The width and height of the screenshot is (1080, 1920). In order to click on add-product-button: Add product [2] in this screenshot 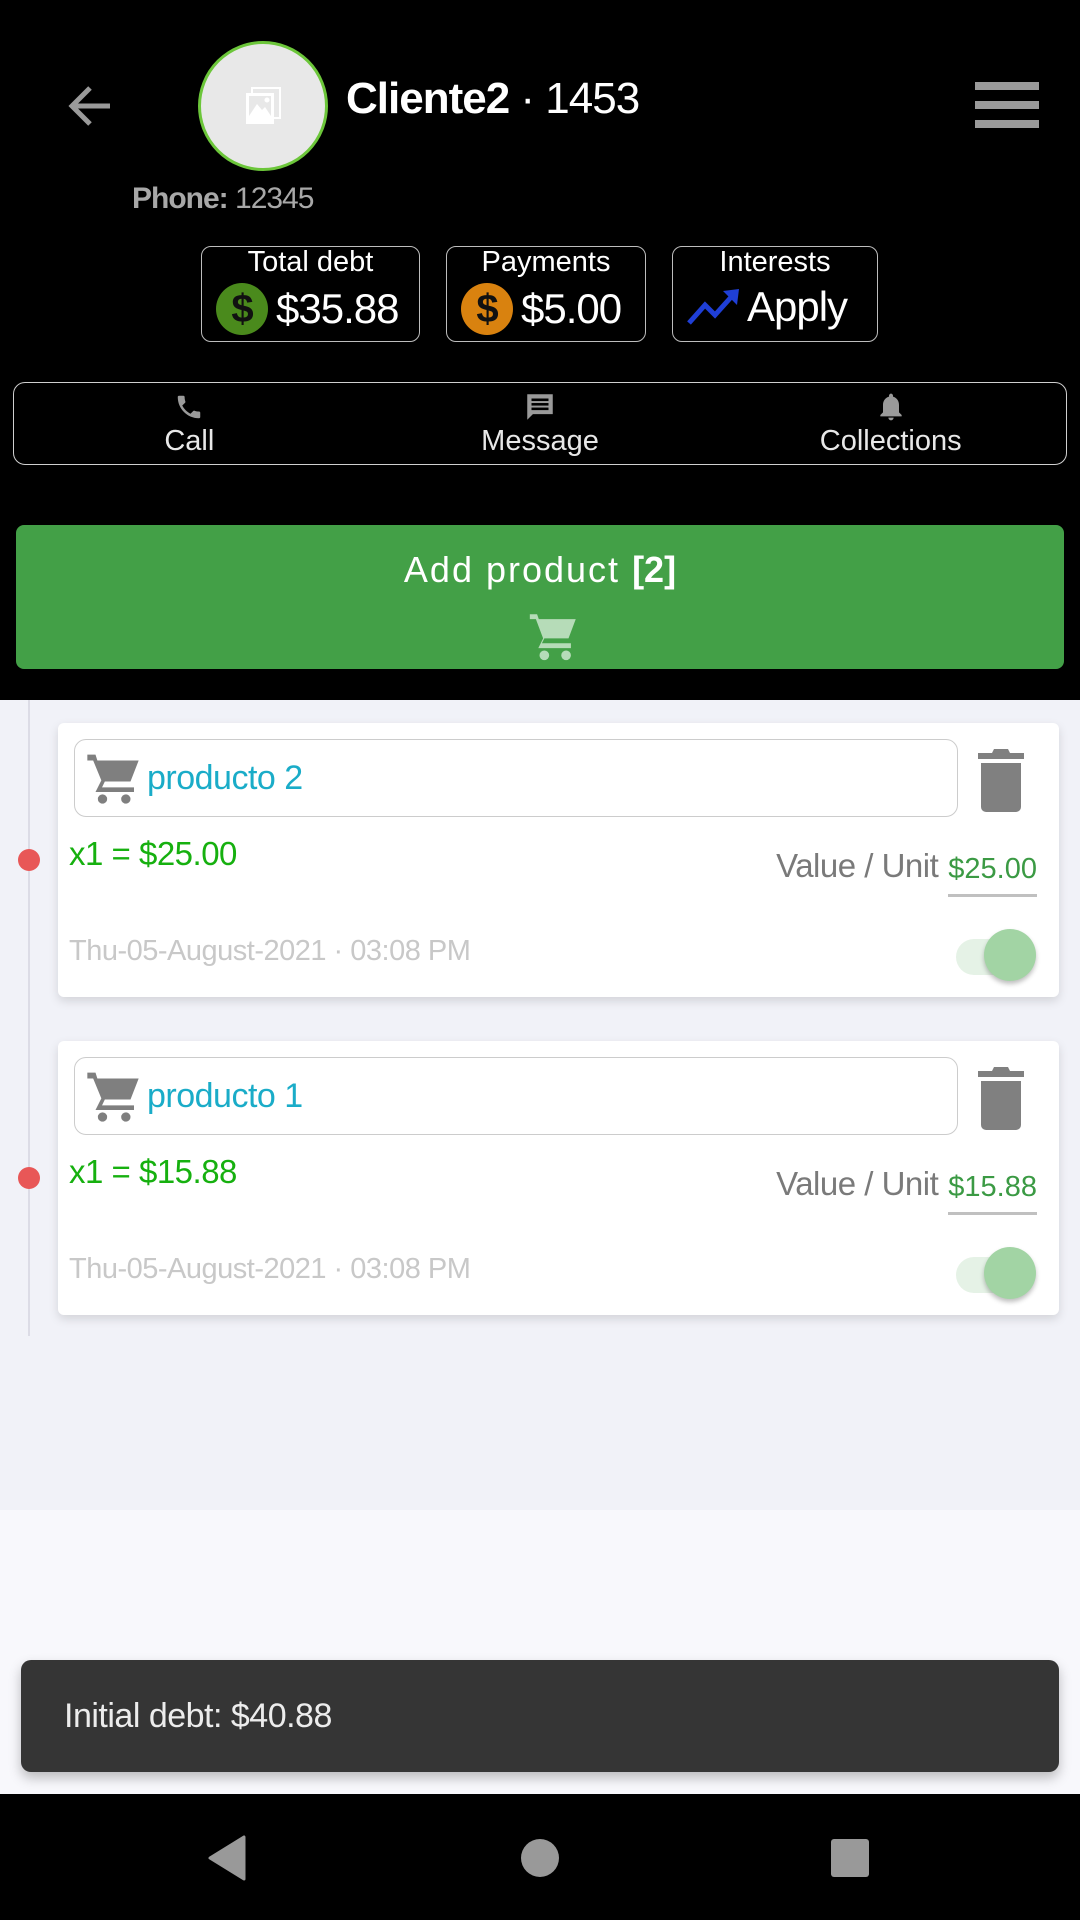, I will do `click(540, 597)`.